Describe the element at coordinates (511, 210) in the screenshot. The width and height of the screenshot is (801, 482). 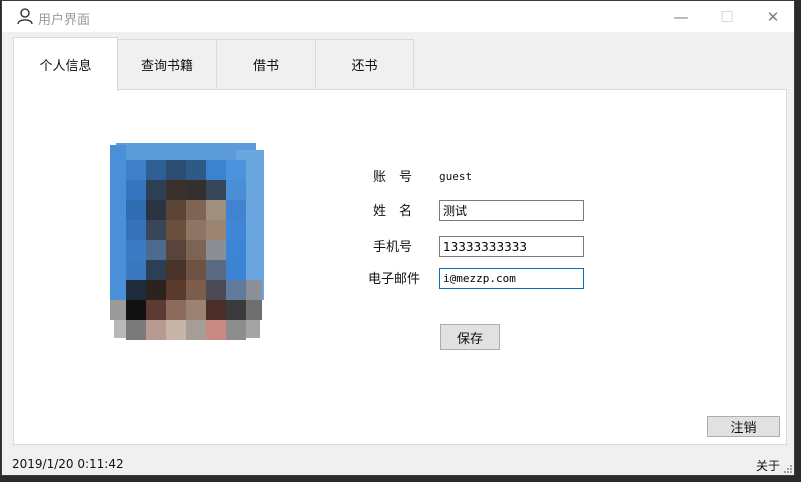
I see `name-field` at that location.